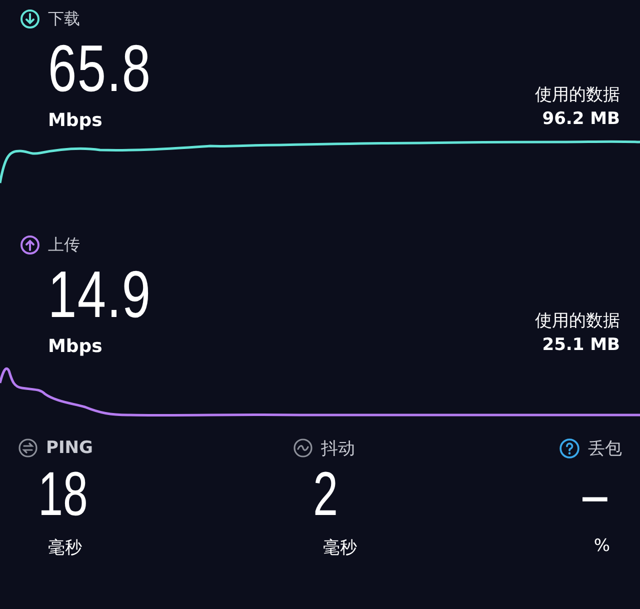 The width and height of the screenshot is (640, 609). Describe the element at coordinates (338, 449) in the screenshot. I see `metric-label: 抖动` at that location.